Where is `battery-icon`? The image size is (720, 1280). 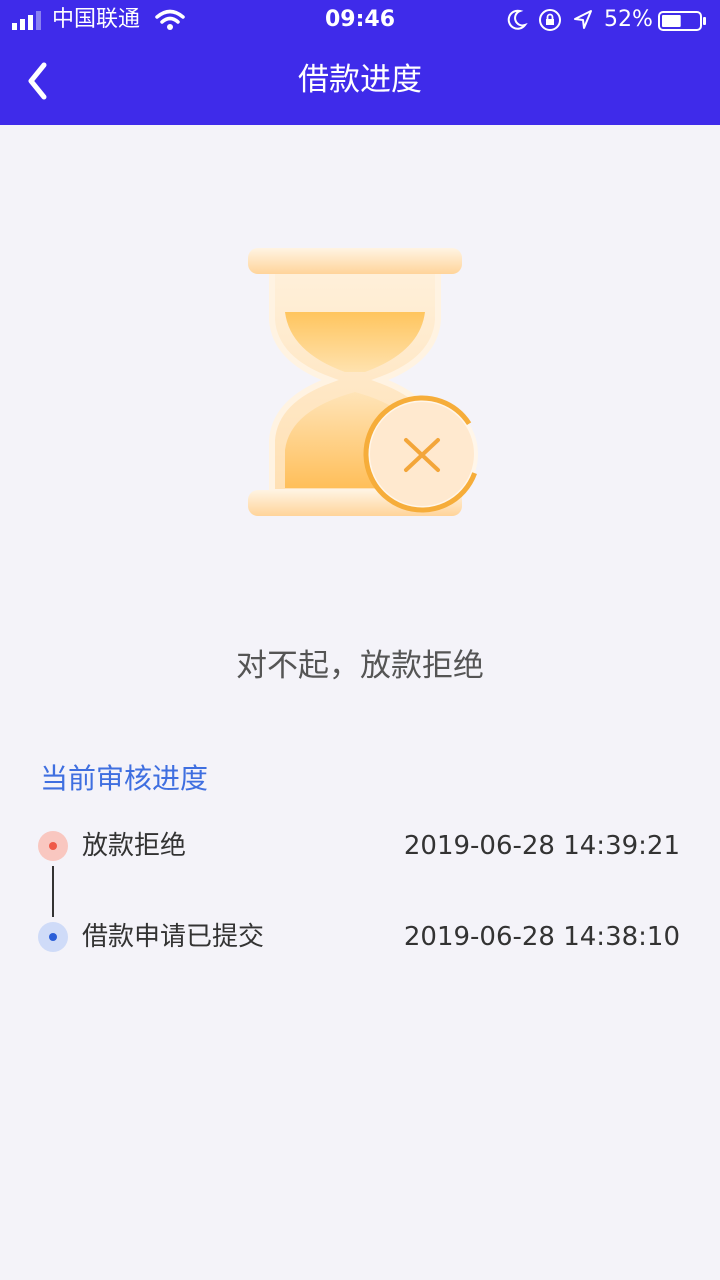 battery-icon is located at coordinates (682, 21).